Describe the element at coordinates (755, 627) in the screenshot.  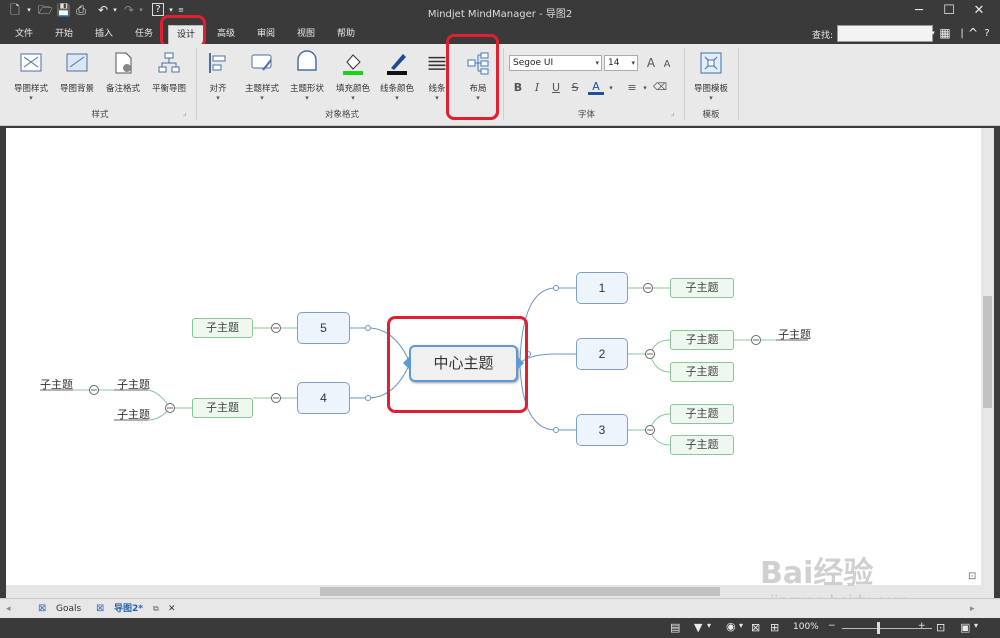
I see `fit-map-icon: ⊠` at that location.